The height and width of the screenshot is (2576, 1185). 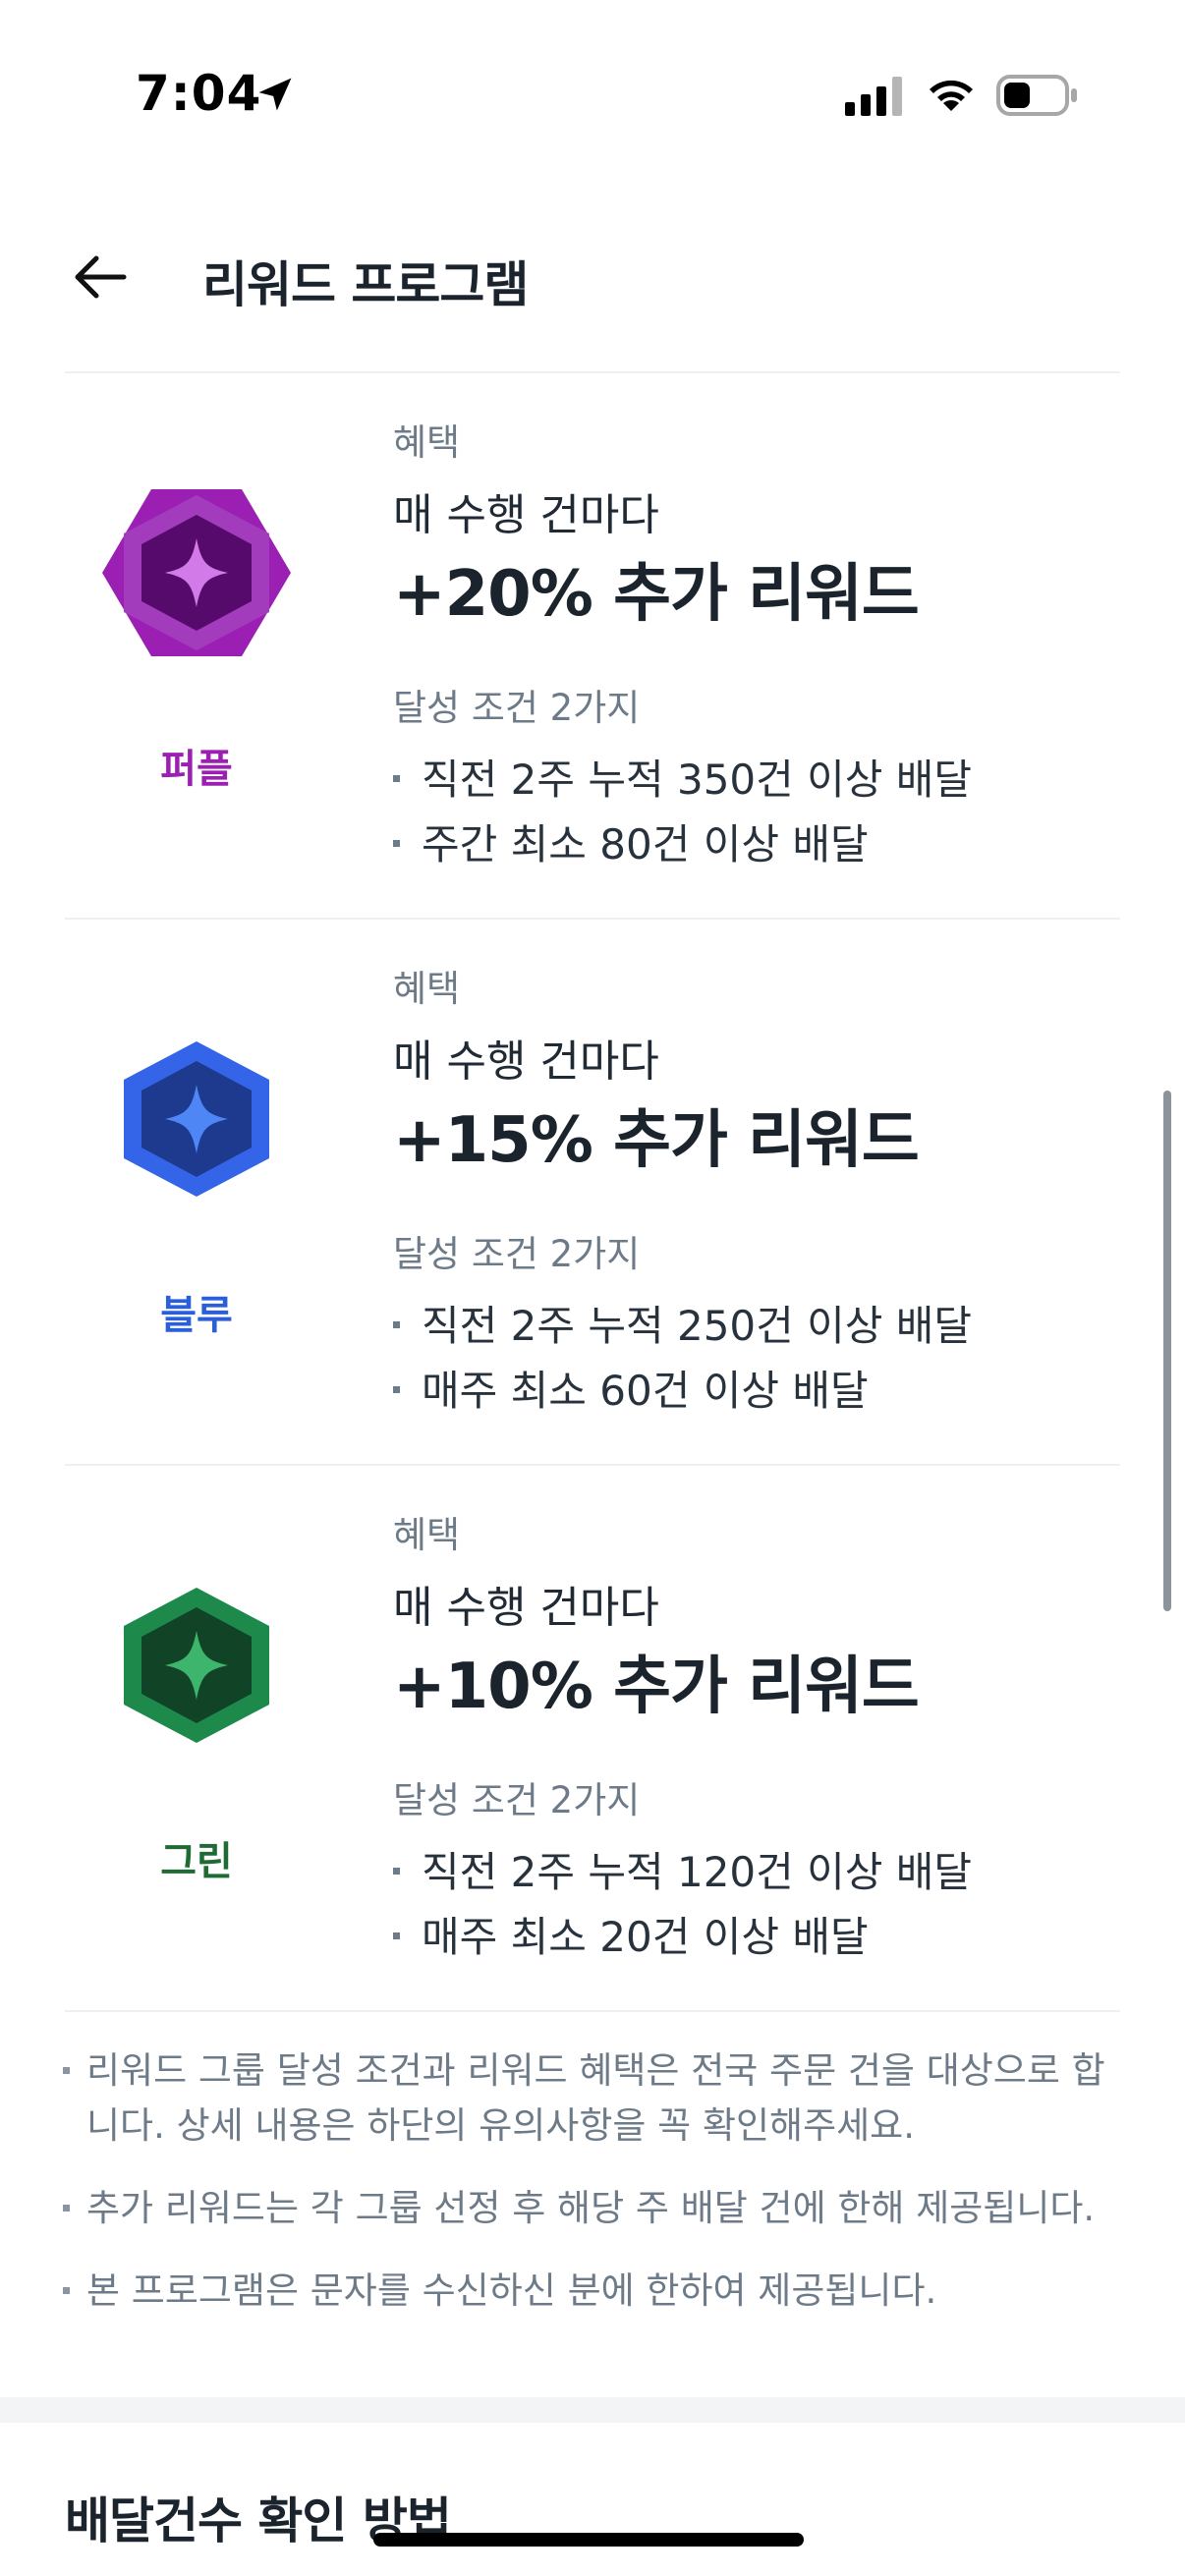 What do you see at coordinates (631, 1388) in the screenshot?
I see `condition-item: 매주 최소 60건 이상 배달` at bounding box center [631, 1388].